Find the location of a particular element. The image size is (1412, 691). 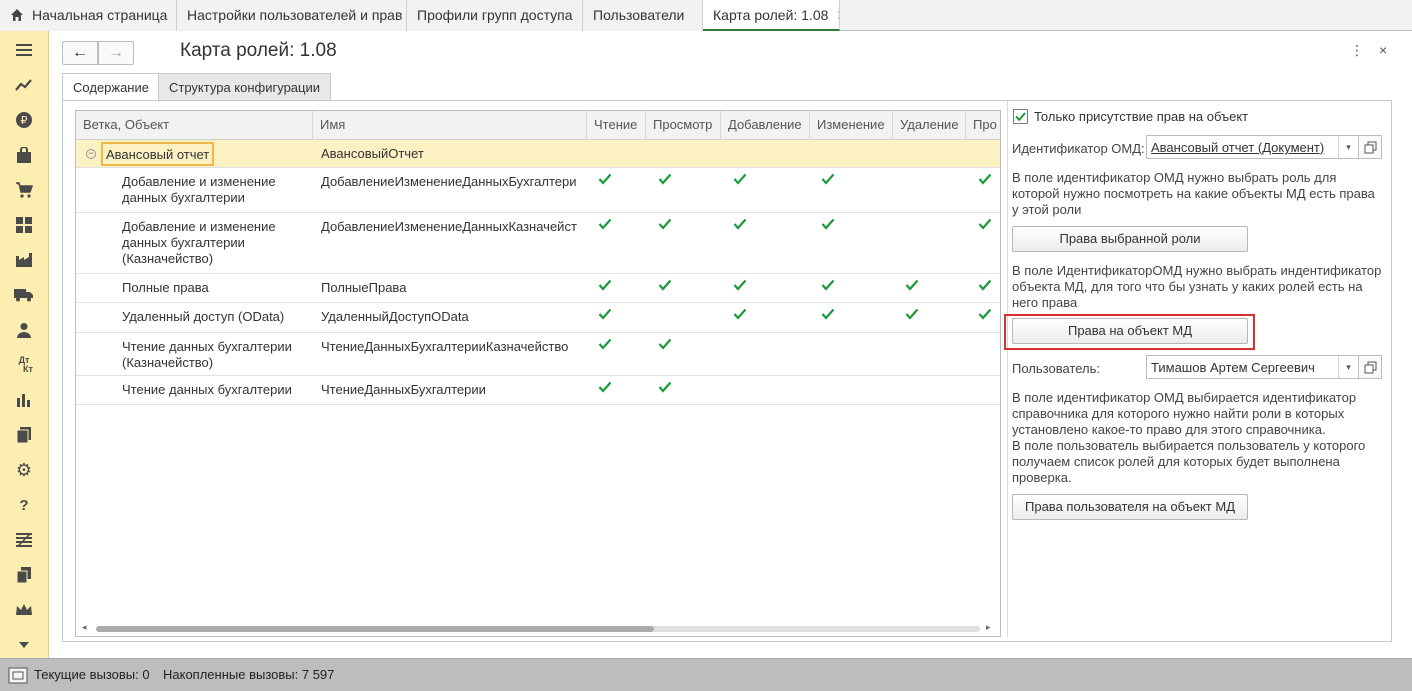

tab-content: Содержание is located at coordinates (111, 87).